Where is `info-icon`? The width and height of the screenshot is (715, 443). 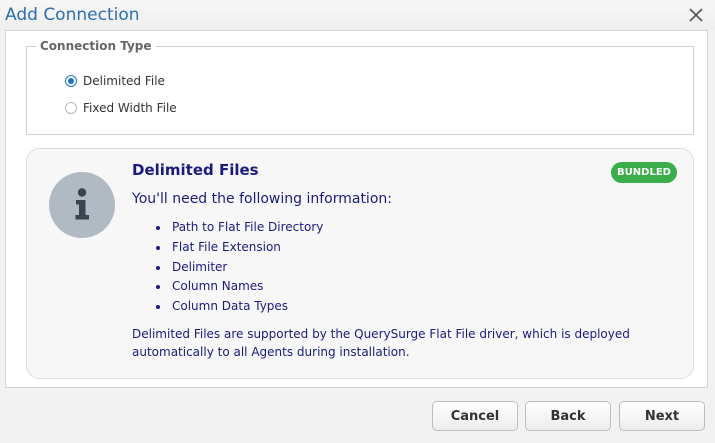
info-icon is located at coordinates (82, 205).